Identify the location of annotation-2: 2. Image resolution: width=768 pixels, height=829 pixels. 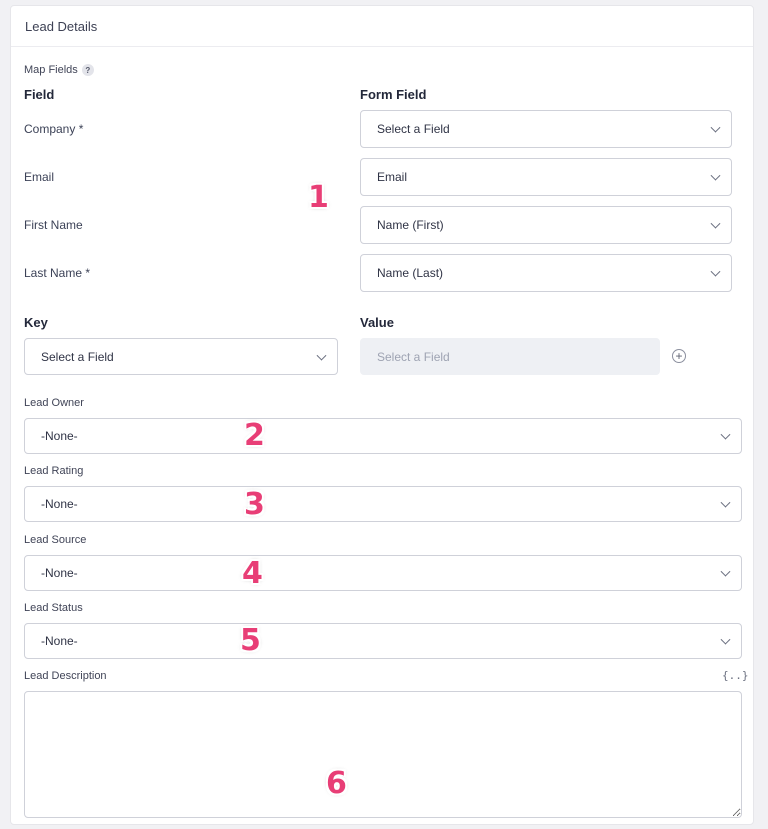
(254, 435).